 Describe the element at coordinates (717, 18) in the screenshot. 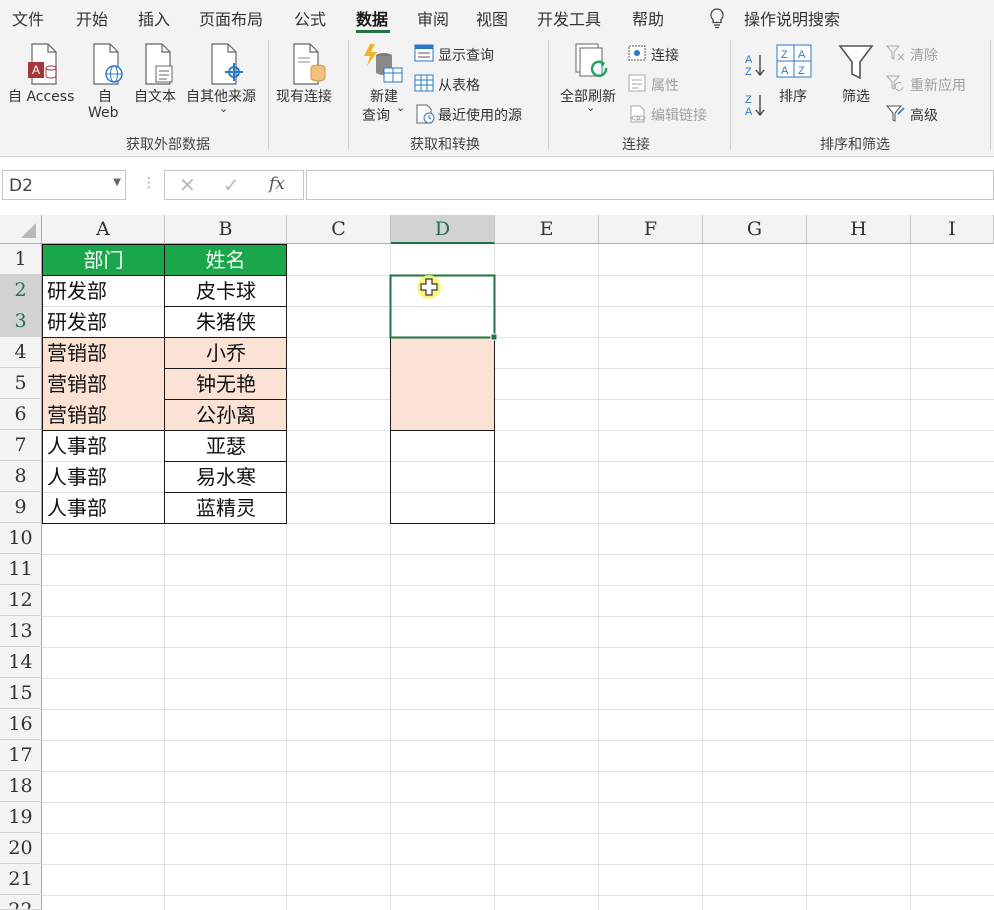

I see `lightbulb-icon` at that location.